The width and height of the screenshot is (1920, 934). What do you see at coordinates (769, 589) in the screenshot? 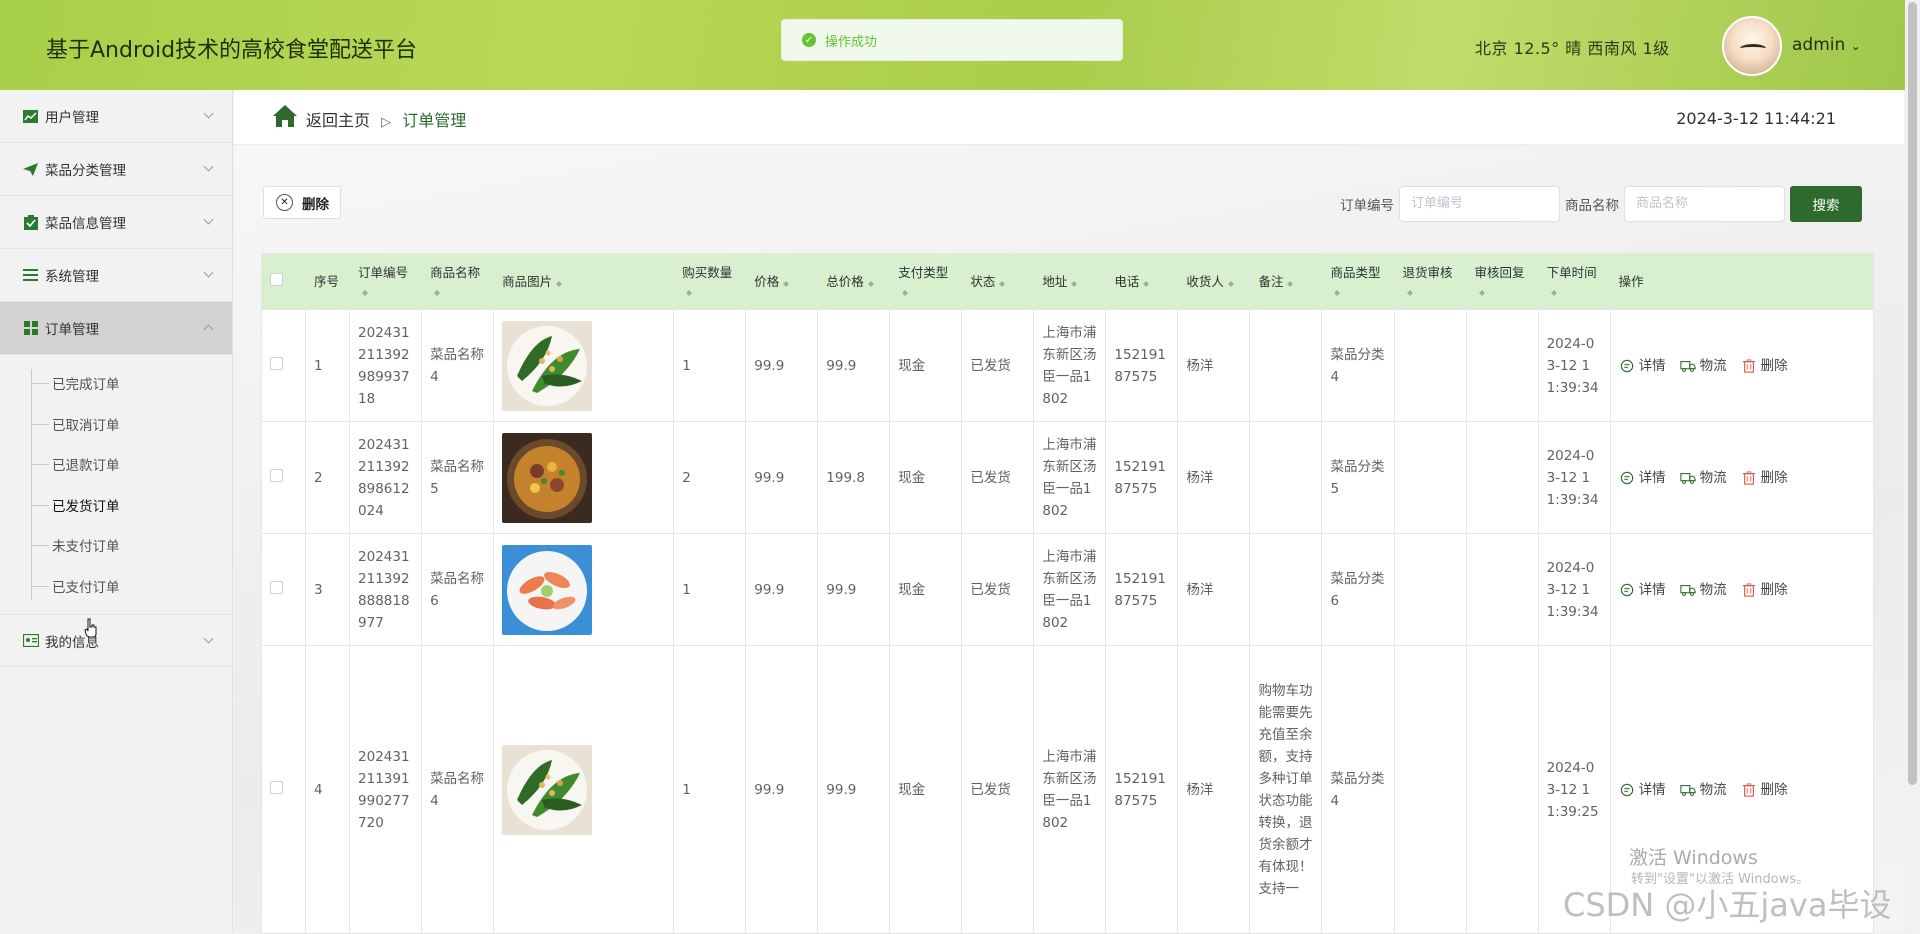
I see `cell-price-text: 99.9` at bounding box center [769, 589].